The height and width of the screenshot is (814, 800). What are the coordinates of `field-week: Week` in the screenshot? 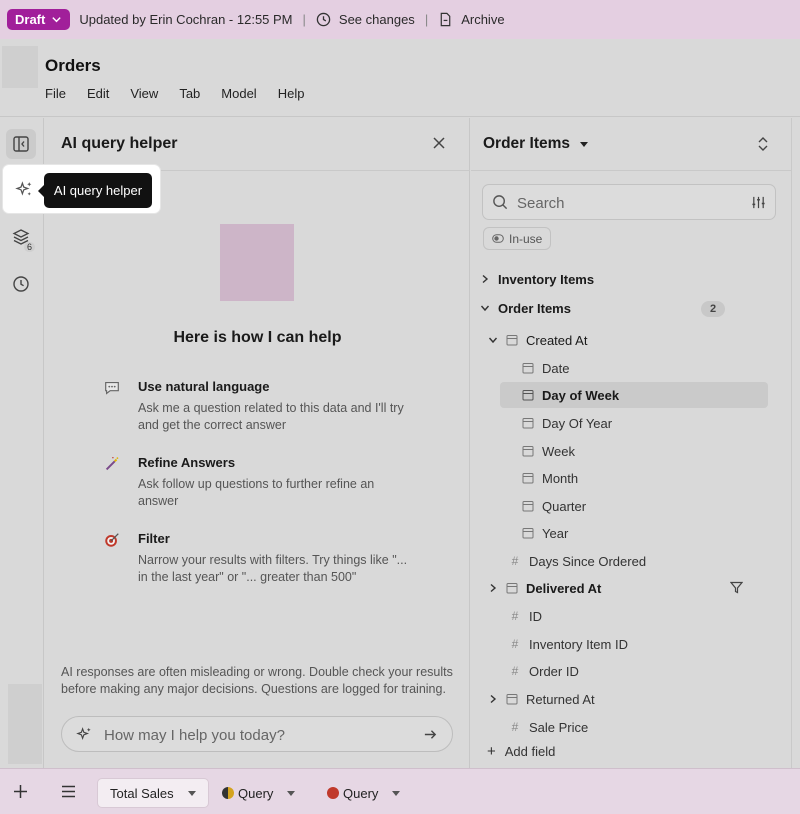 It's located at (548, 451).